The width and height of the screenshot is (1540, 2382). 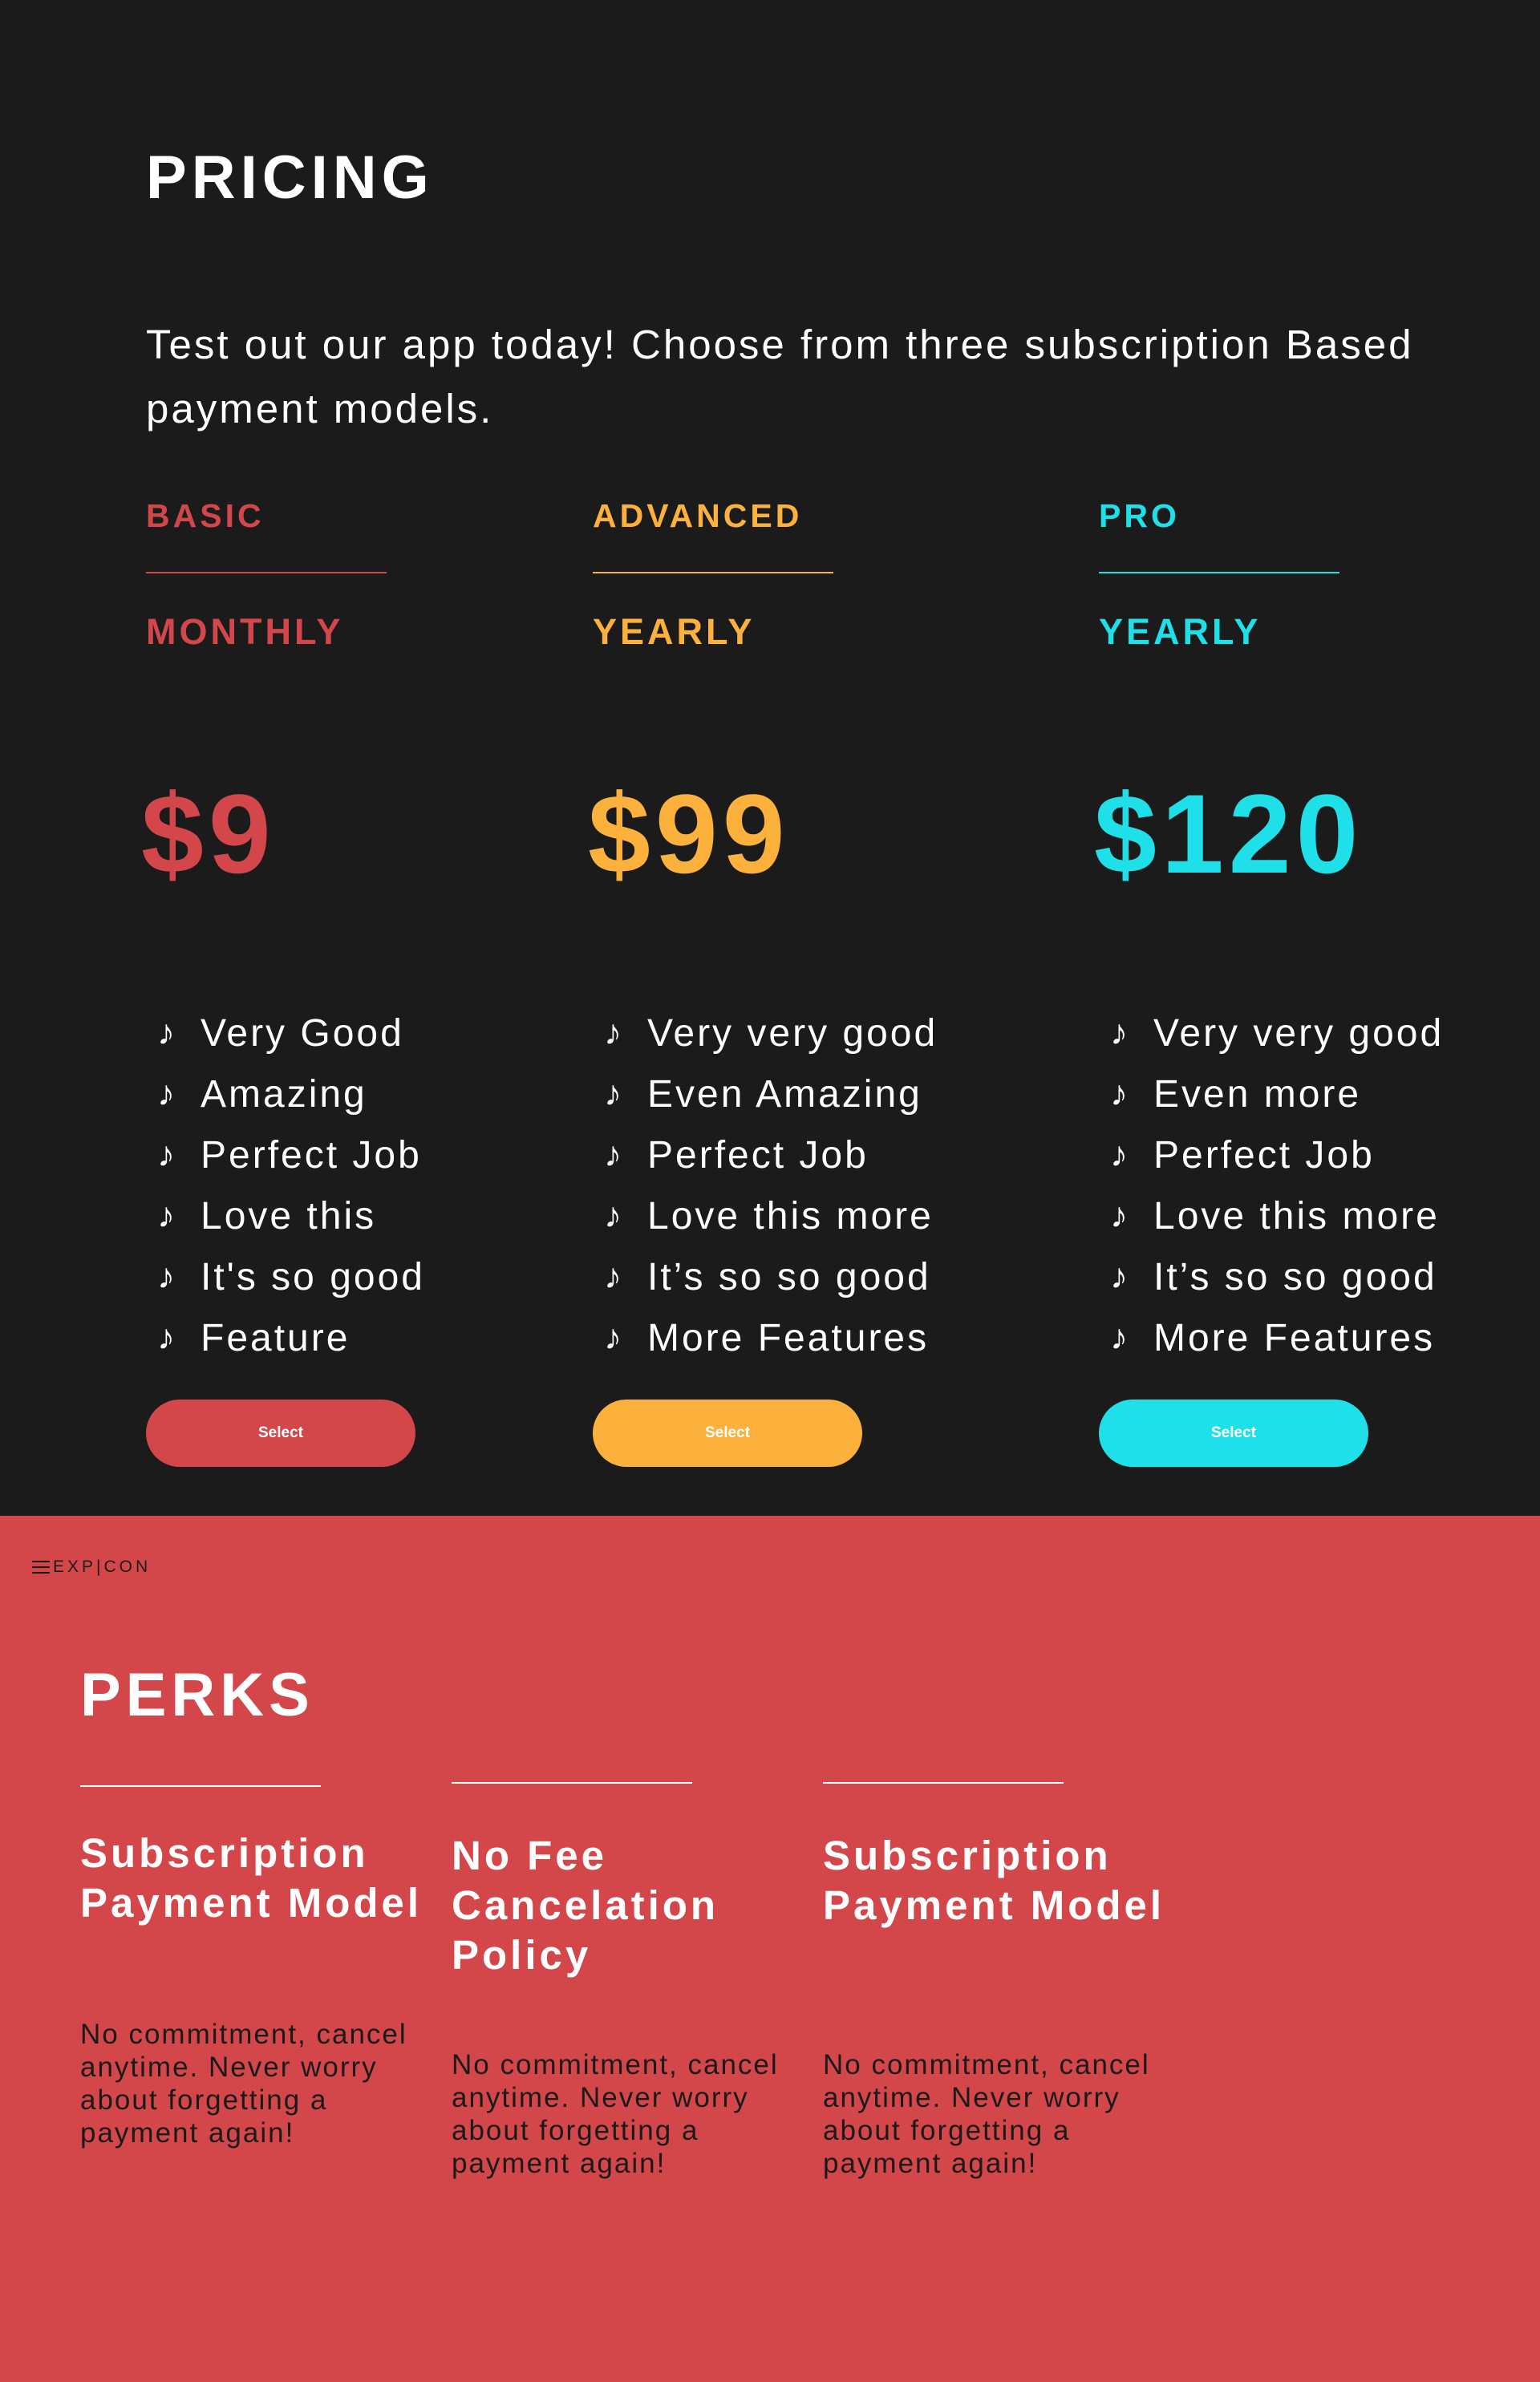 I want to click on feature-item: ♪ Feature, so click(x=291, y=1337).